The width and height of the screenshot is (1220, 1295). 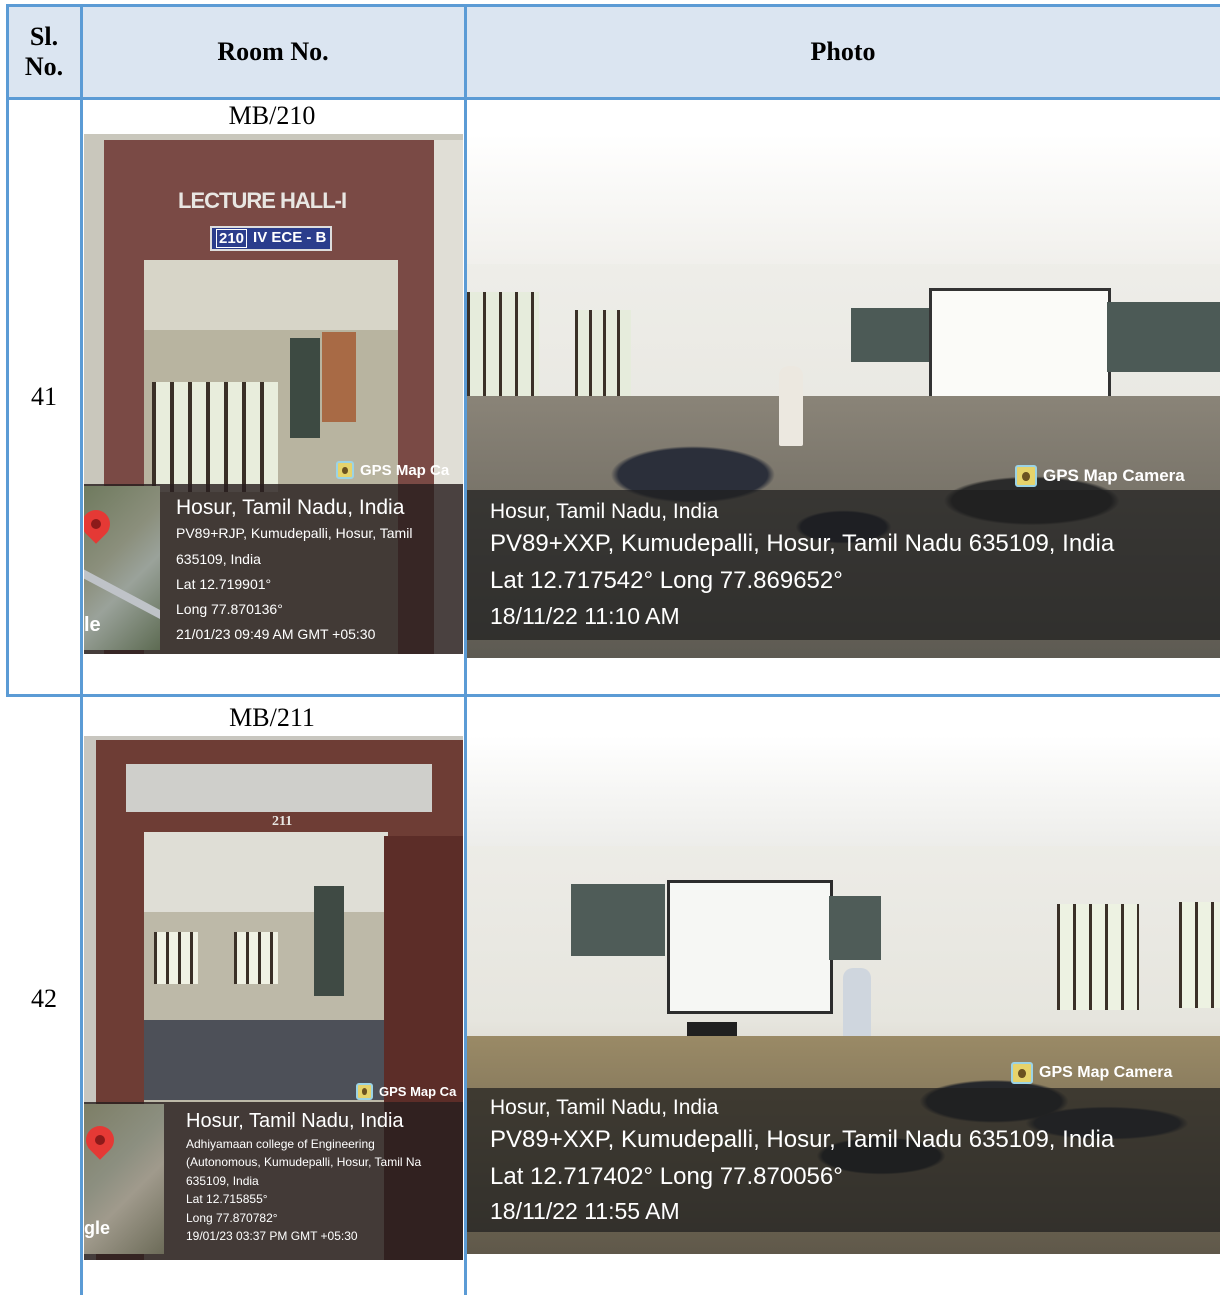 I want to click on table-row-41-bottom, so click(x=613, y=695).